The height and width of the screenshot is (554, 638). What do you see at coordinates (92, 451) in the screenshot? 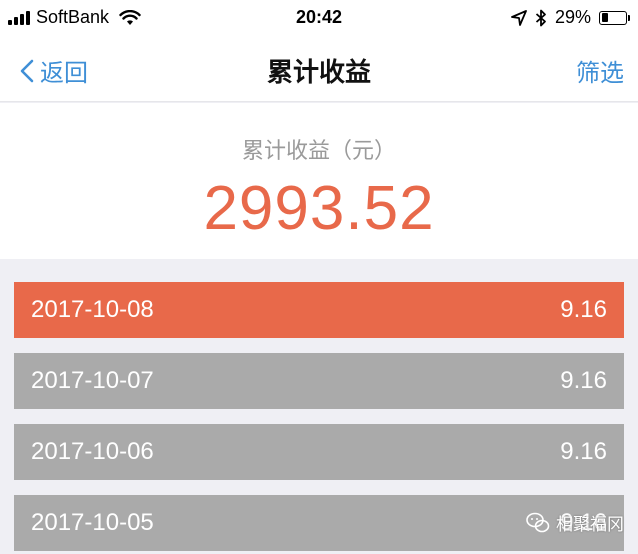
I see `row-date: 2017-10-06` at bounding box center [92, 451].